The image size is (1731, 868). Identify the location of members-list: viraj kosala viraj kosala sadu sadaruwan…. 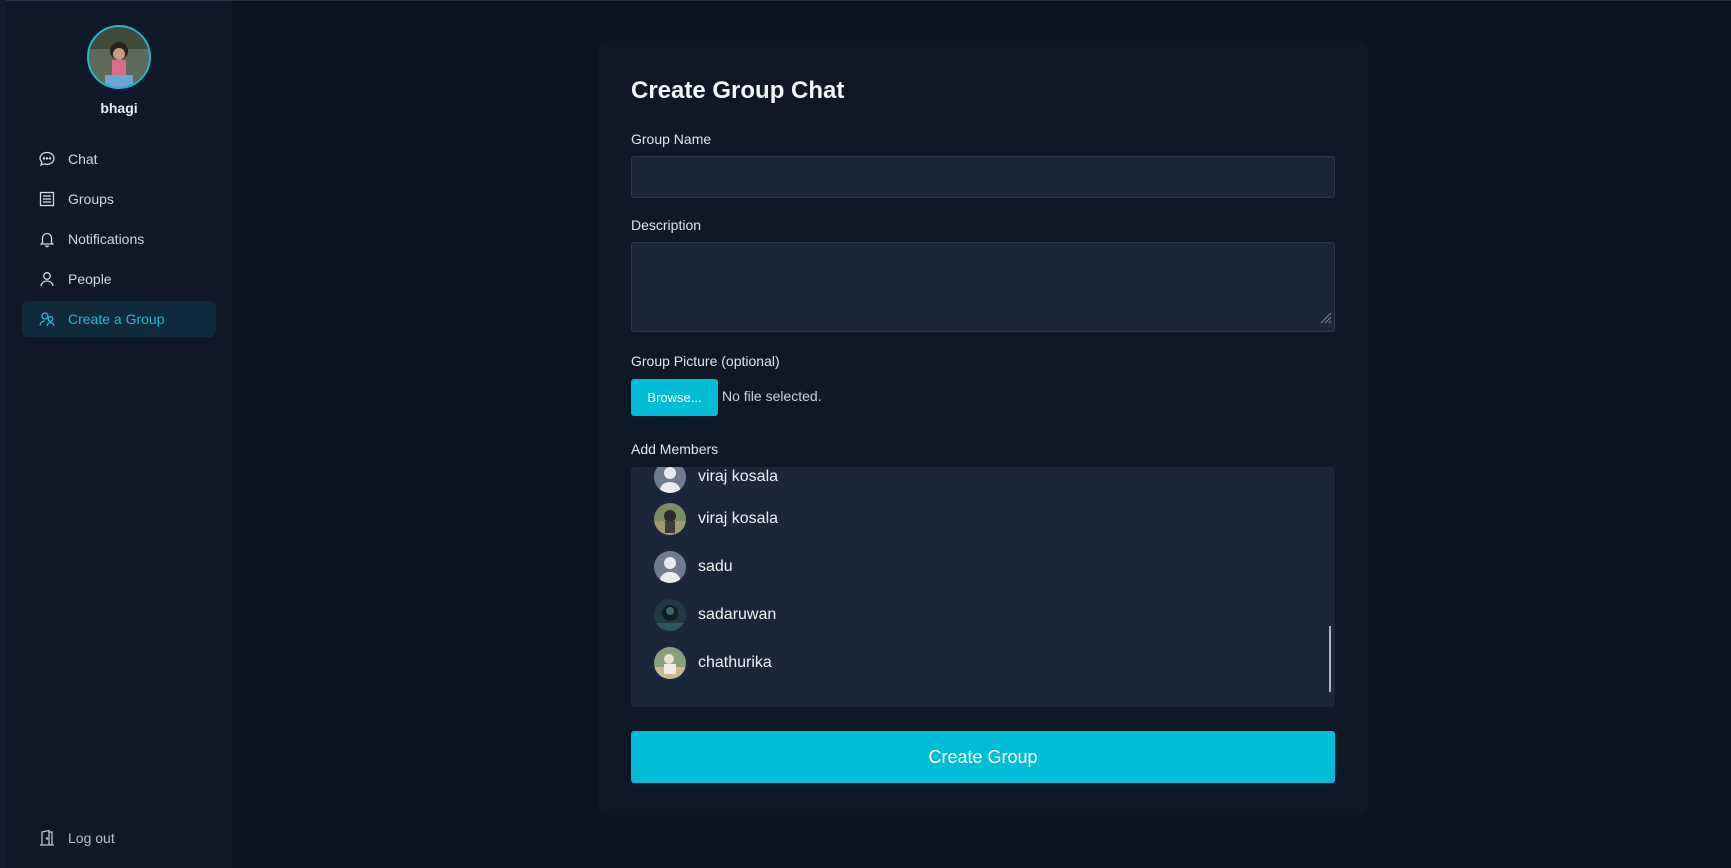
(983, 587).